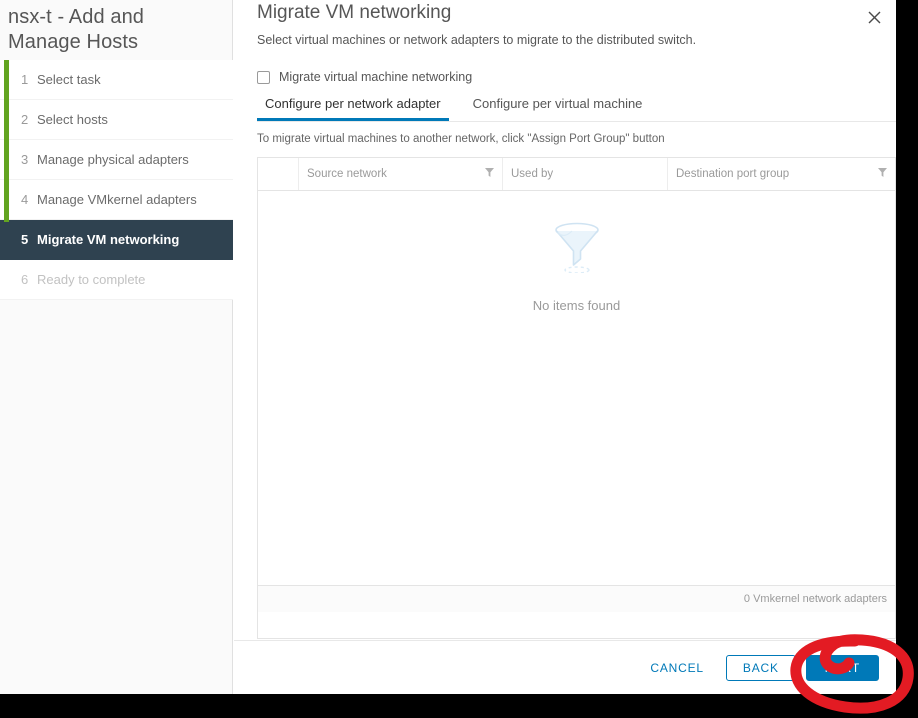 The image size is (918, 718). I want to click on wizard-title: nsx-t - Add and Manage Hosts, so click(76, 29).